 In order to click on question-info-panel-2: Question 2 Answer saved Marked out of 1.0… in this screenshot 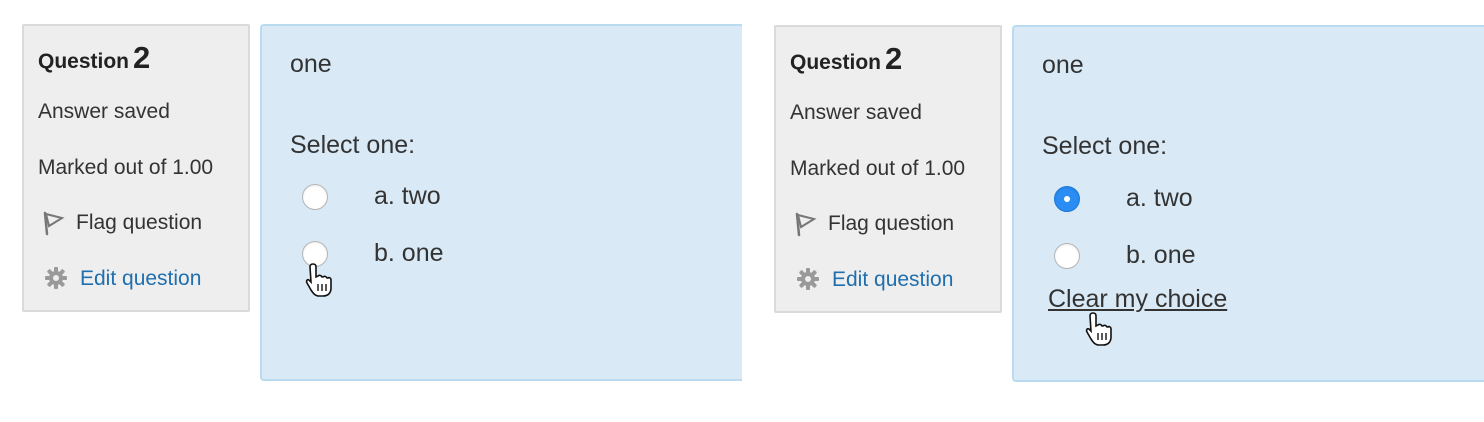, I will do `click(888, 169)`.